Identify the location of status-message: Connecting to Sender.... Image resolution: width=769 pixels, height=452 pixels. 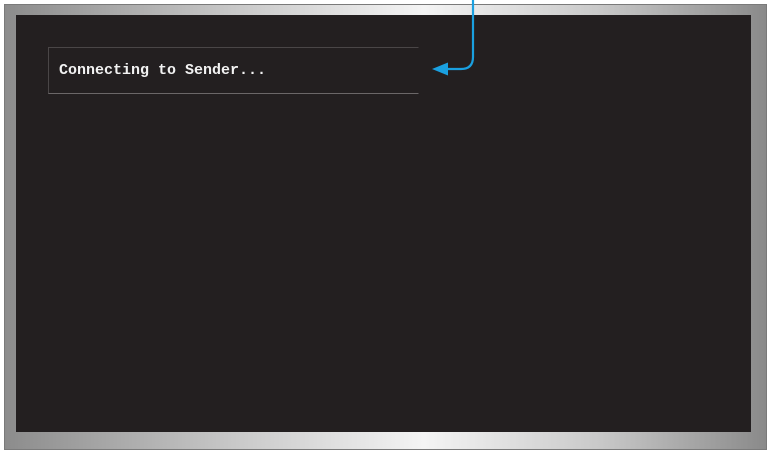
(163, 70).